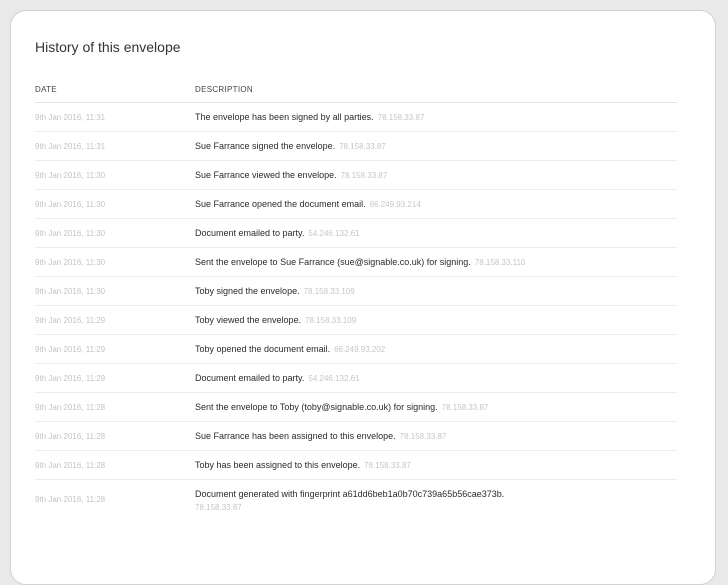 Image resolution: width=728 pixels, height=585 pixels. I want to click on ip-address: 78.158.33.110, so click(500, 262).